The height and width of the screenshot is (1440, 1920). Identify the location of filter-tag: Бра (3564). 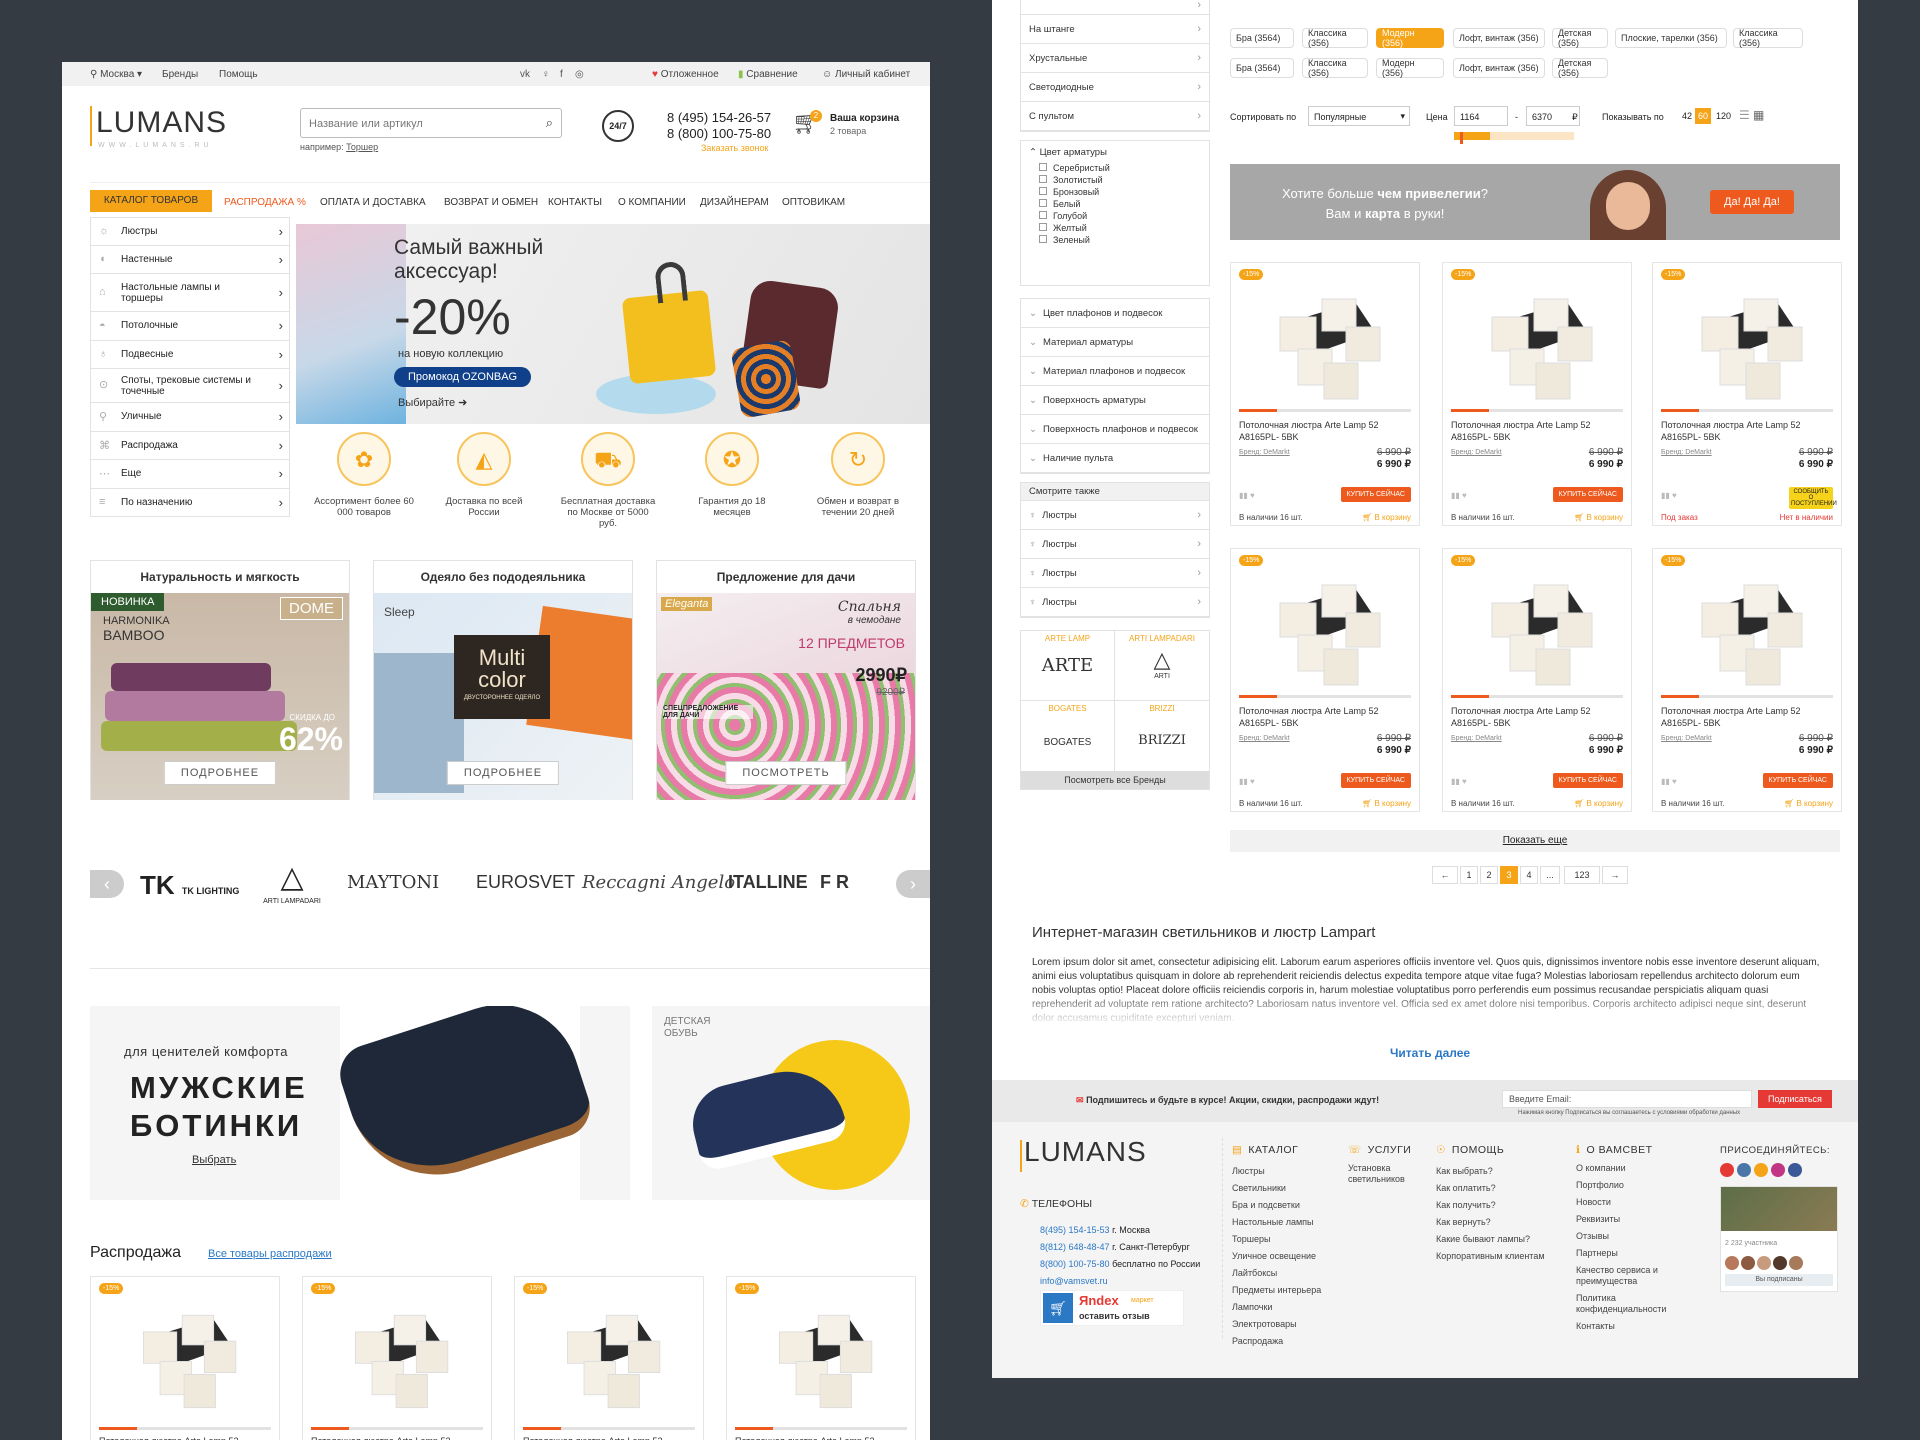
(1262, 68).